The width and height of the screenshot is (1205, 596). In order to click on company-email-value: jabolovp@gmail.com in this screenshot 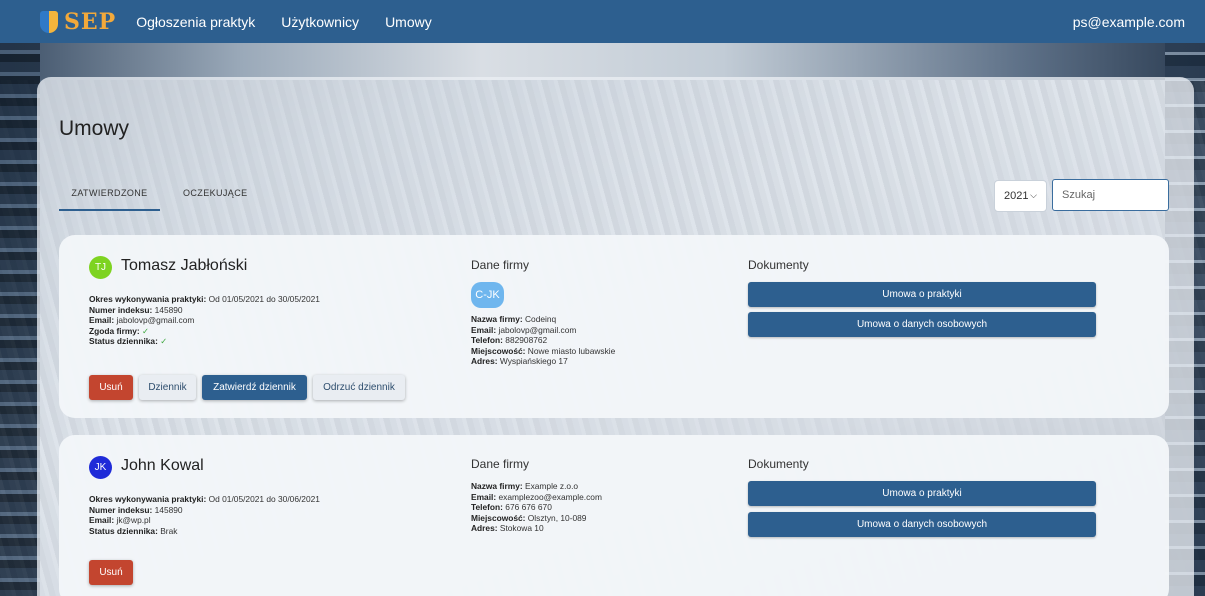, I will do `click(537, 329)`.